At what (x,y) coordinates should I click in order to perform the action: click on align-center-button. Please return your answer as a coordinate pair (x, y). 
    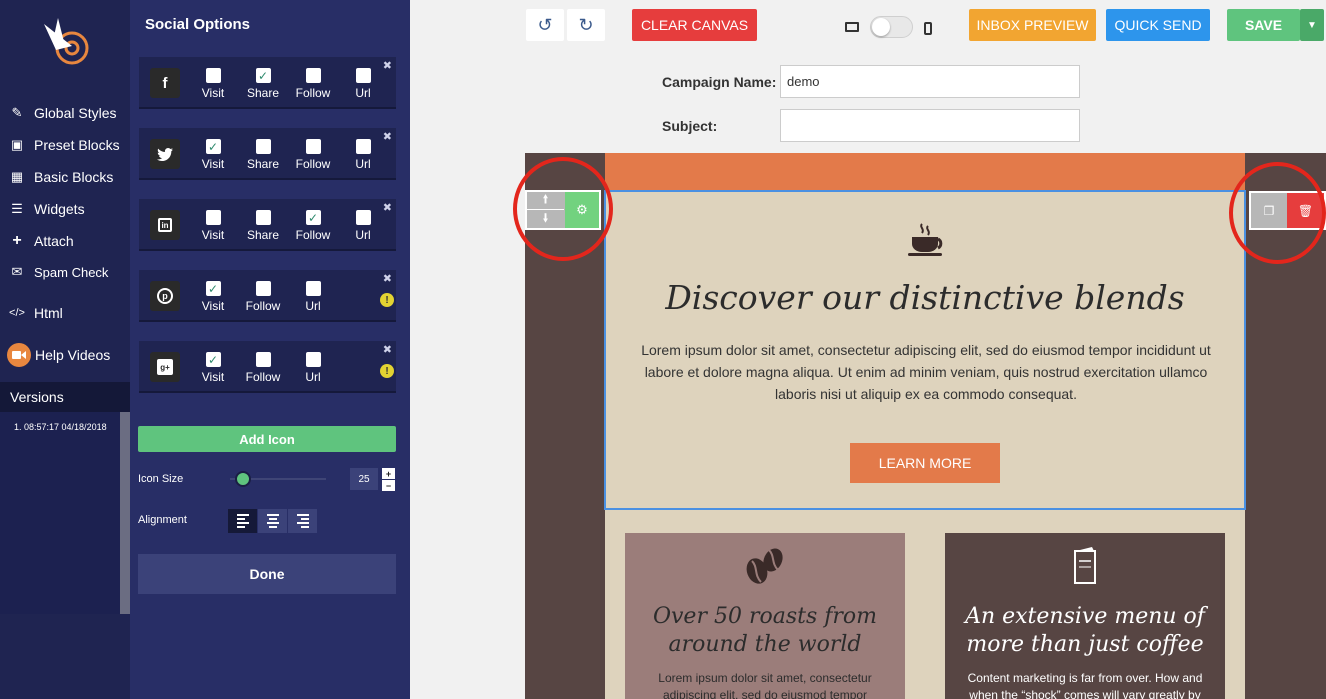
    Looking at the image, I should click on (272, 521).